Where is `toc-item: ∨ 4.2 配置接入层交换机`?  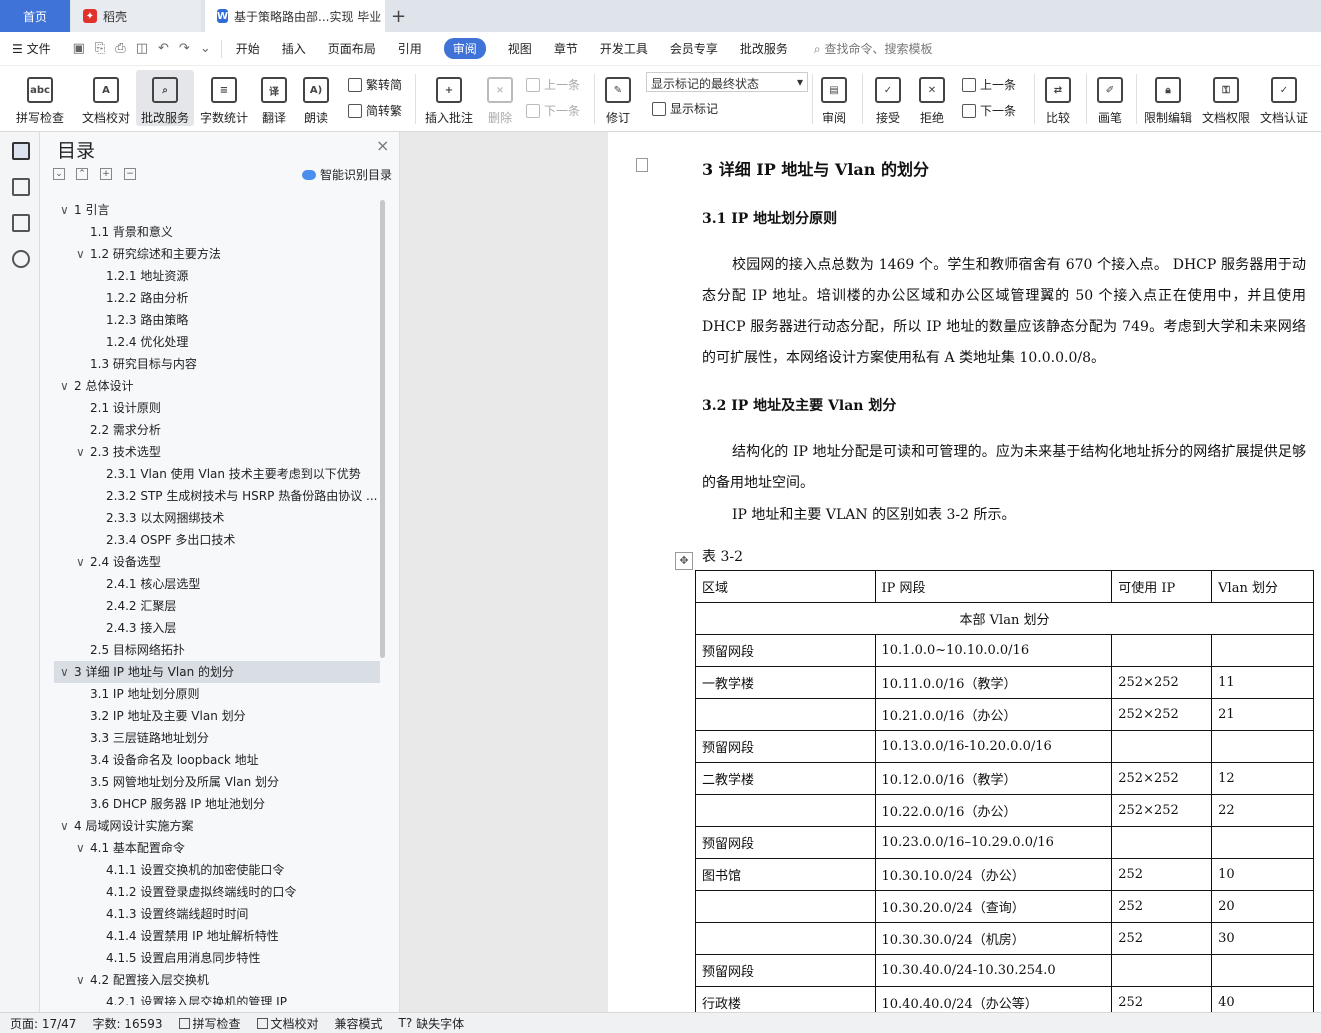
toc-item: ∨ 4.2 配置接入层交换机 is located at coordinates (217, 980).